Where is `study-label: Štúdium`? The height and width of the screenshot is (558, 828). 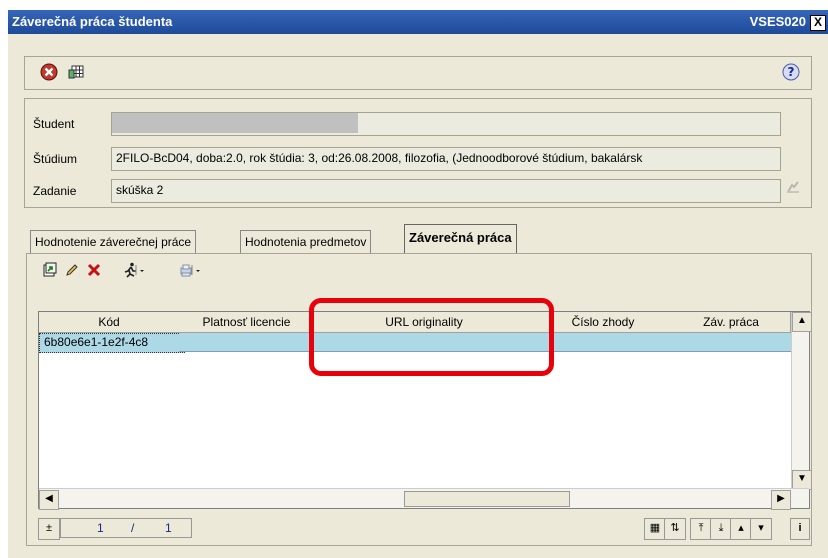 study-label: Štúdium is located at coordinates (55, 159).